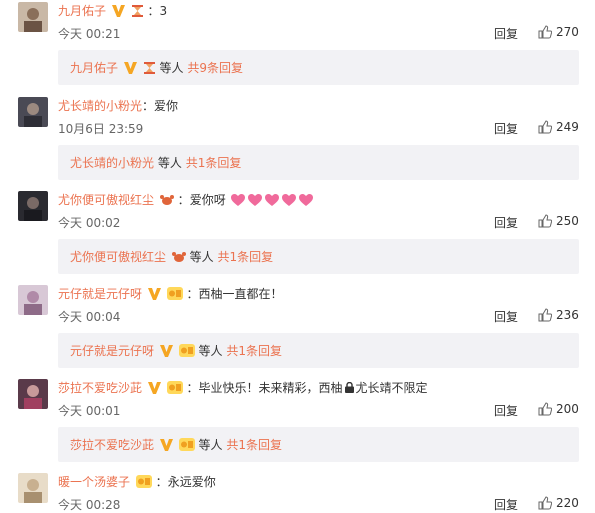  What do you see at coordinates (567, 315) in the screenshot?
I see `like-count: 236` at bounding box center [567, 315].